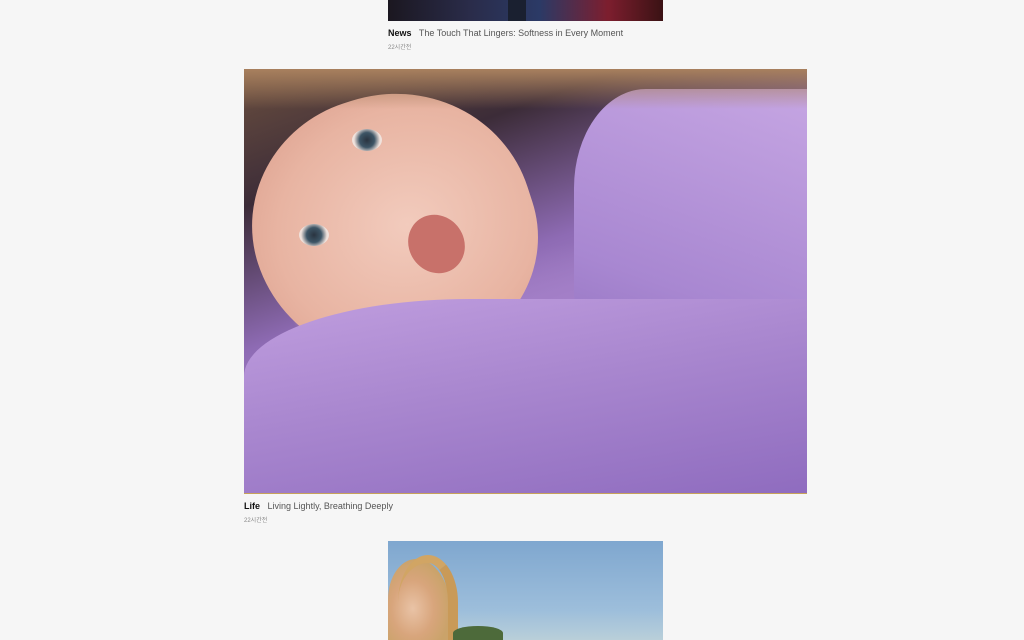 The height and width of the screenshot is (640, 1024). I want to click on post-category: Life, so click(252, 506).